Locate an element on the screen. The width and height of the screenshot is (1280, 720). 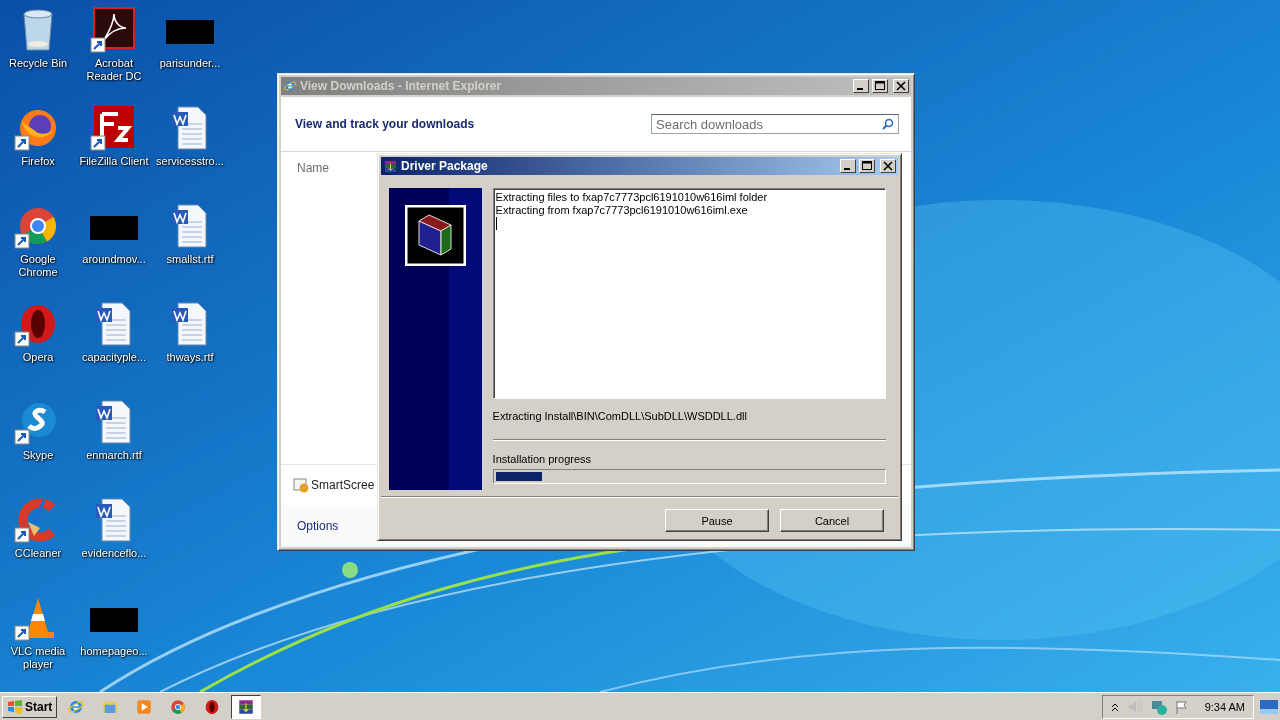
start-button: Start is located at coordinates (30, 706).